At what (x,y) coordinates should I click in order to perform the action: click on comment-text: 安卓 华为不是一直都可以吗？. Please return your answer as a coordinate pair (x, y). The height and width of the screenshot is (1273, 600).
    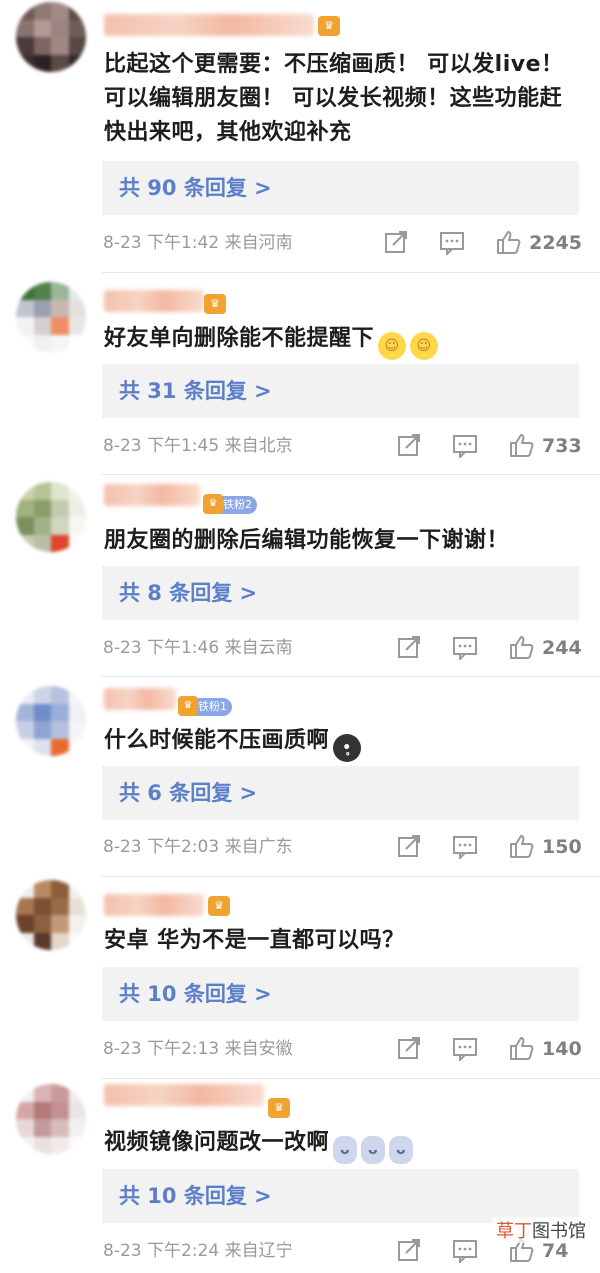
    Looking at the image, I should click on (254, 940).